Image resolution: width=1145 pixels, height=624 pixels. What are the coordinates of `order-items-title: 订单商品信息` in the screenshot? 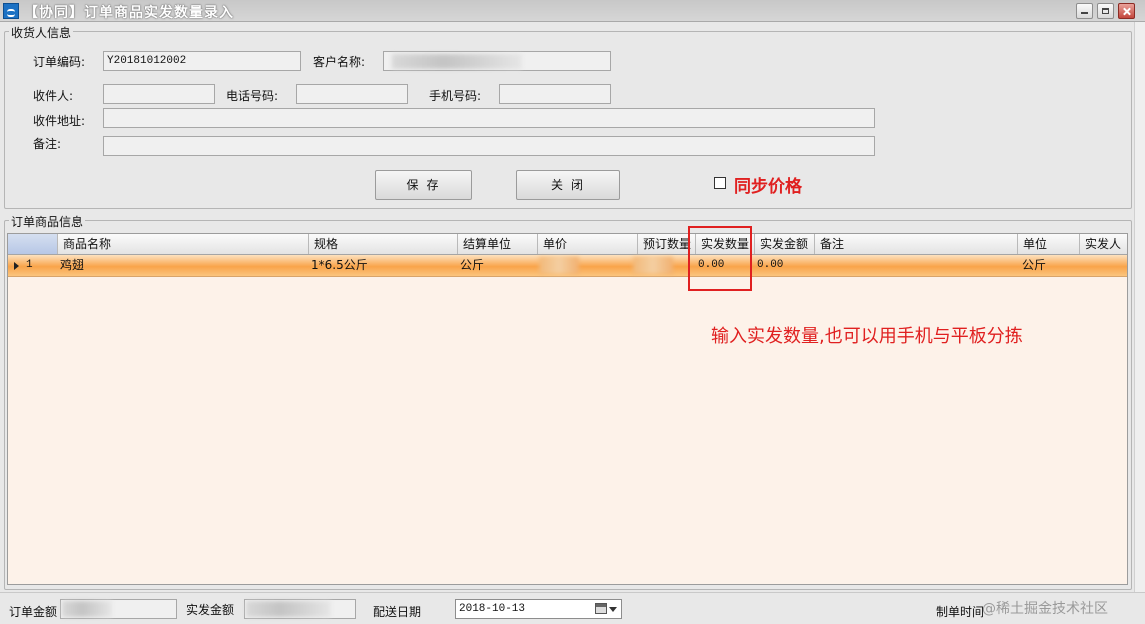 It's located at (47, 221).